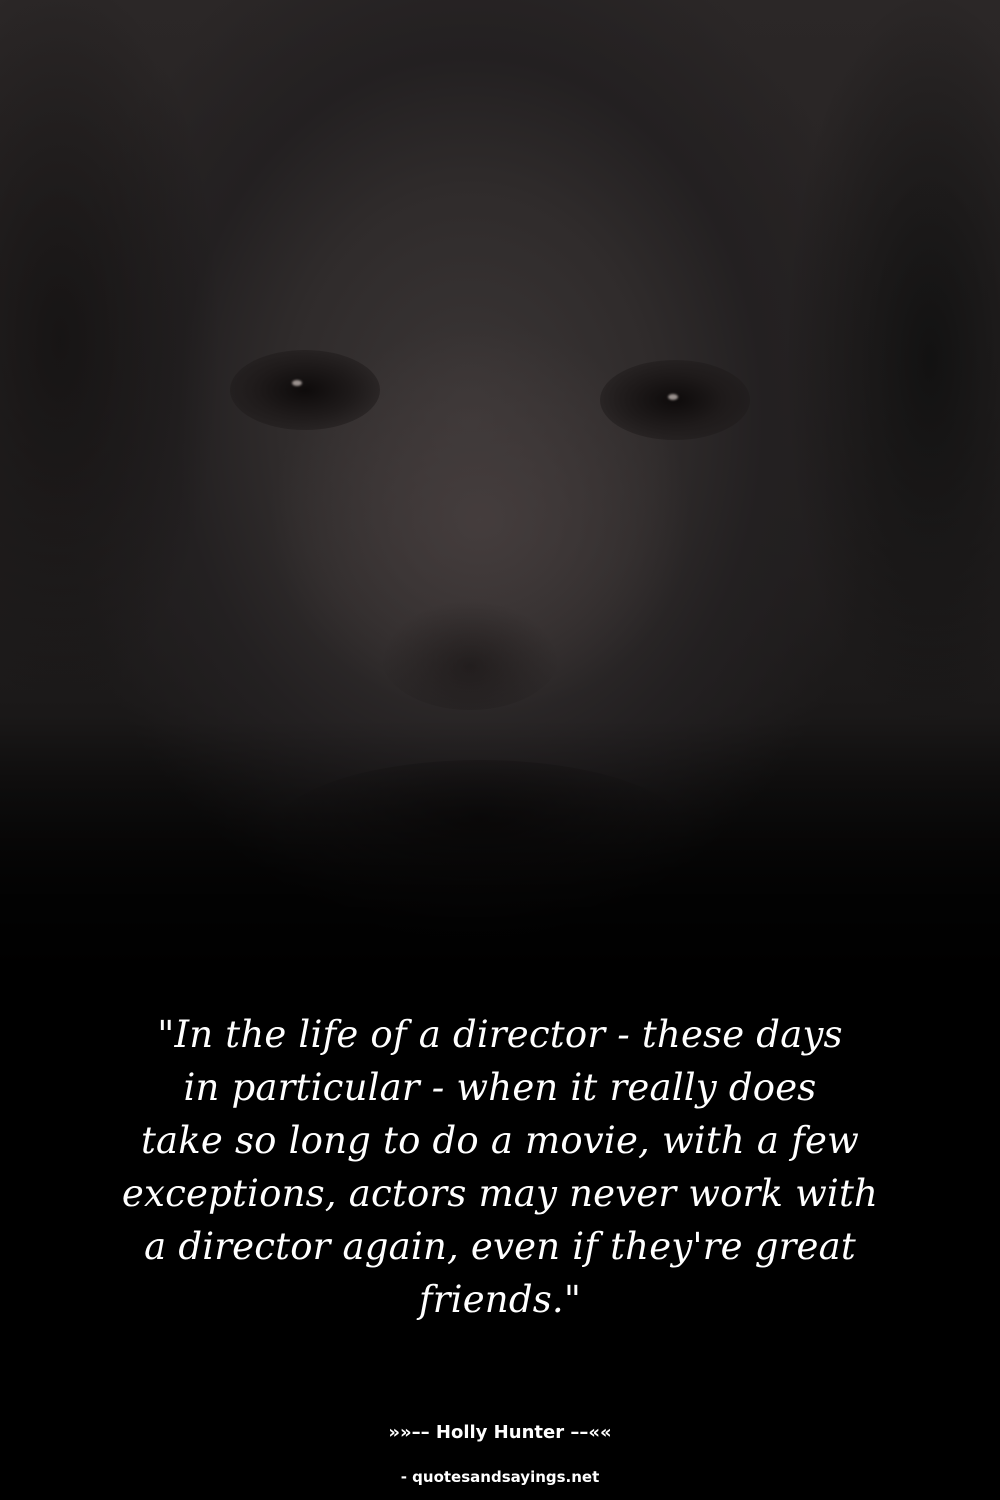 The image size is (1000, 1500). Describe the element at coordinates (500, 1193) in the screenshot. I see `quote-line: exceptions, actors may never work with` at that location.